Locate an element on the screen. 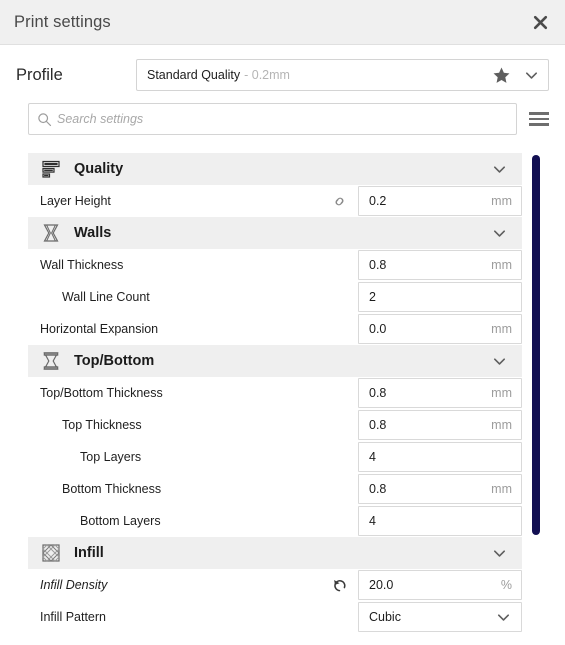 This screenshot has height=645, width=565. search-row is located at coordinates (282, 119).